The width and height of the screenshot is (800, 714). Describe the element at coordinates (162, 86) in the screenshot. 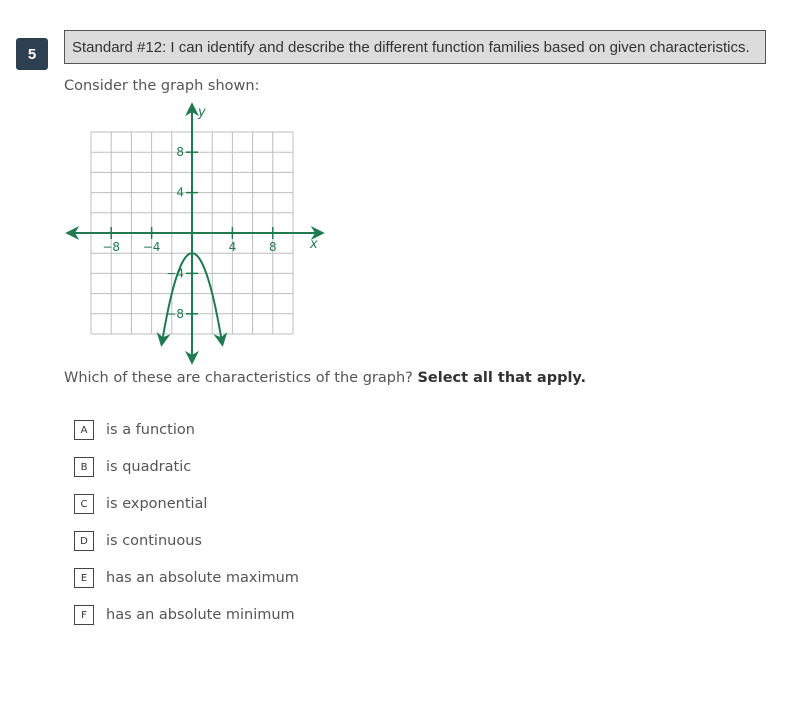

I see `question-prompt: Consider the graph shown:` at that location.